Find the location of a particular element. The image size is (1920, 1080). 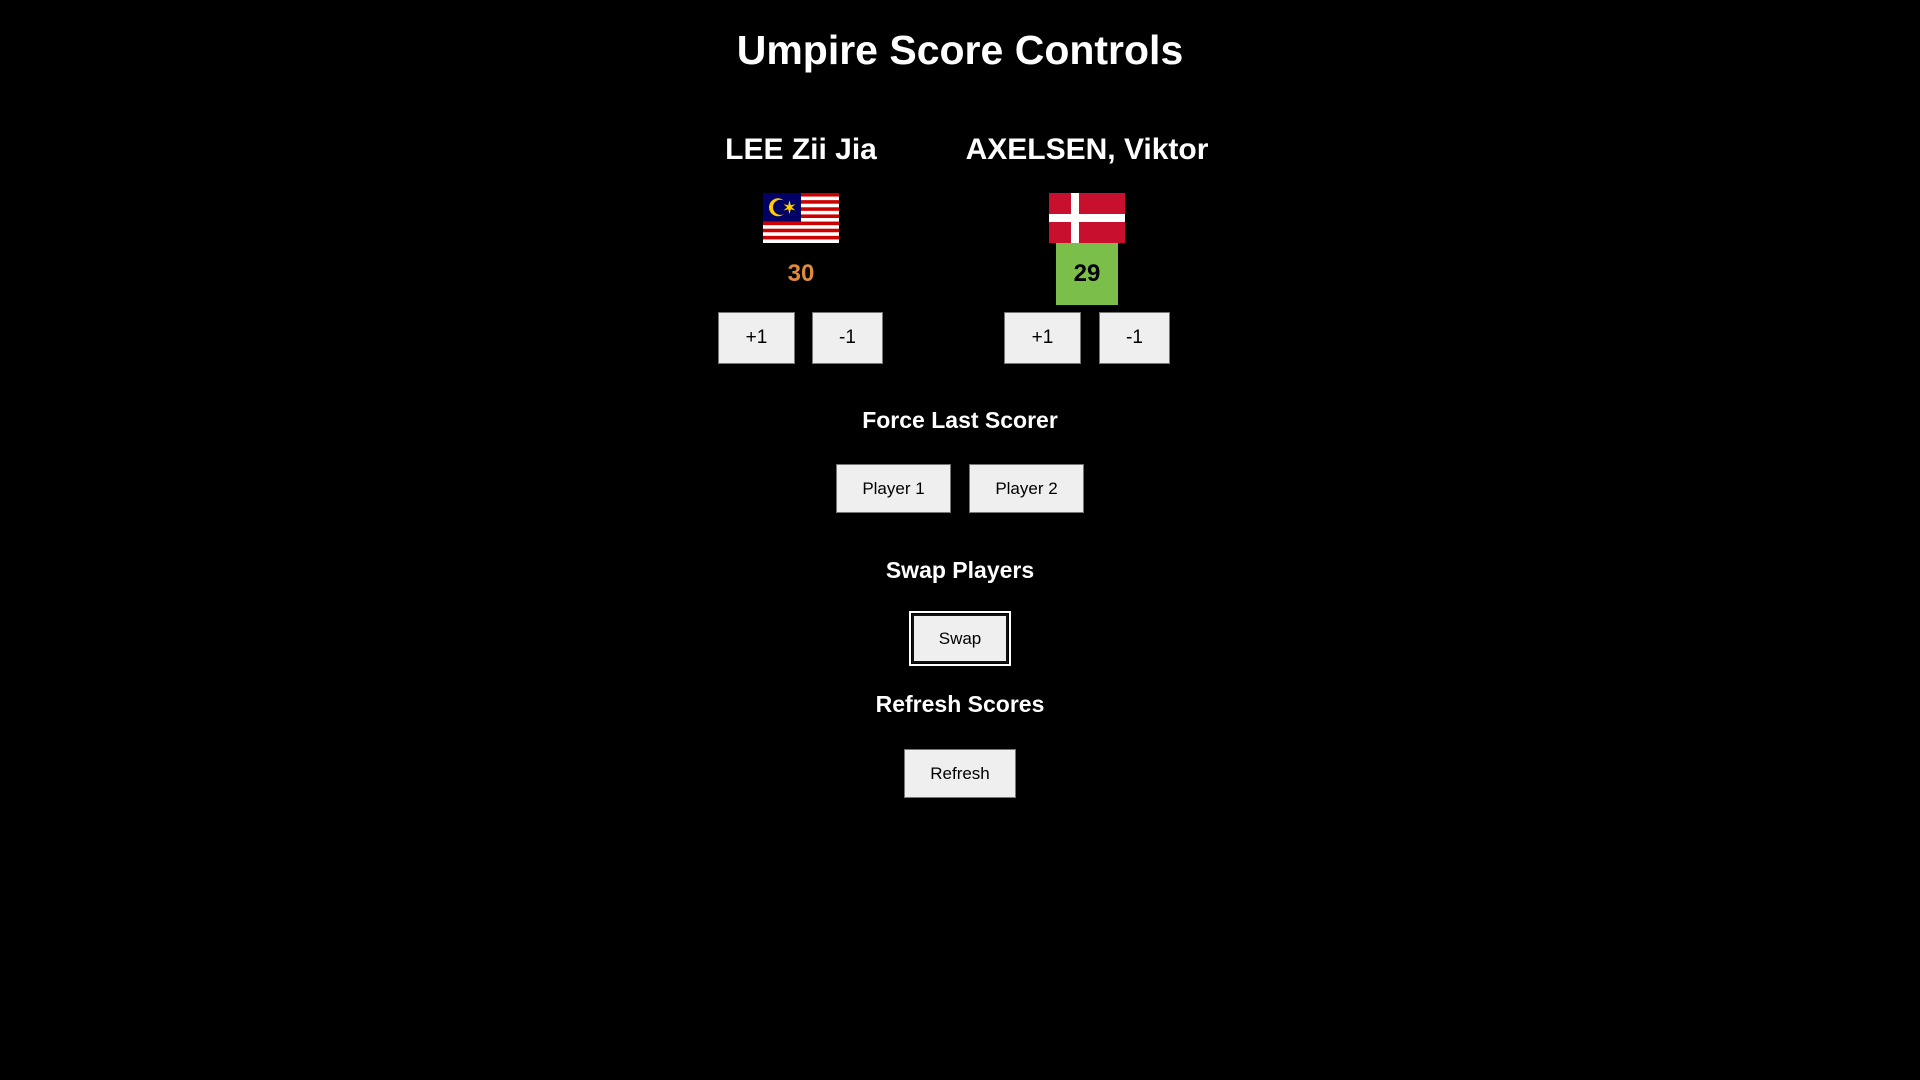

player1-name: LEE Zii Jia is located at coordinates (801, 149).